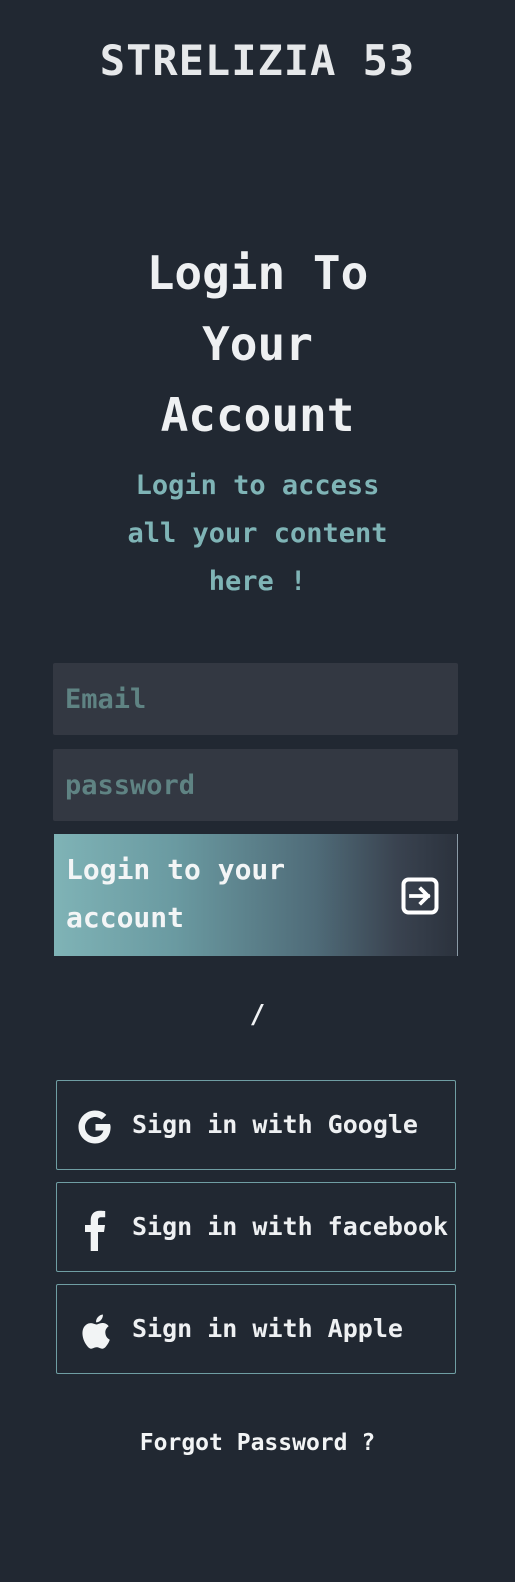  Describe the element at coordinates (267, 1328) in the screenshot. I see `apple-signin-label: Sign in with Apple` at that location.